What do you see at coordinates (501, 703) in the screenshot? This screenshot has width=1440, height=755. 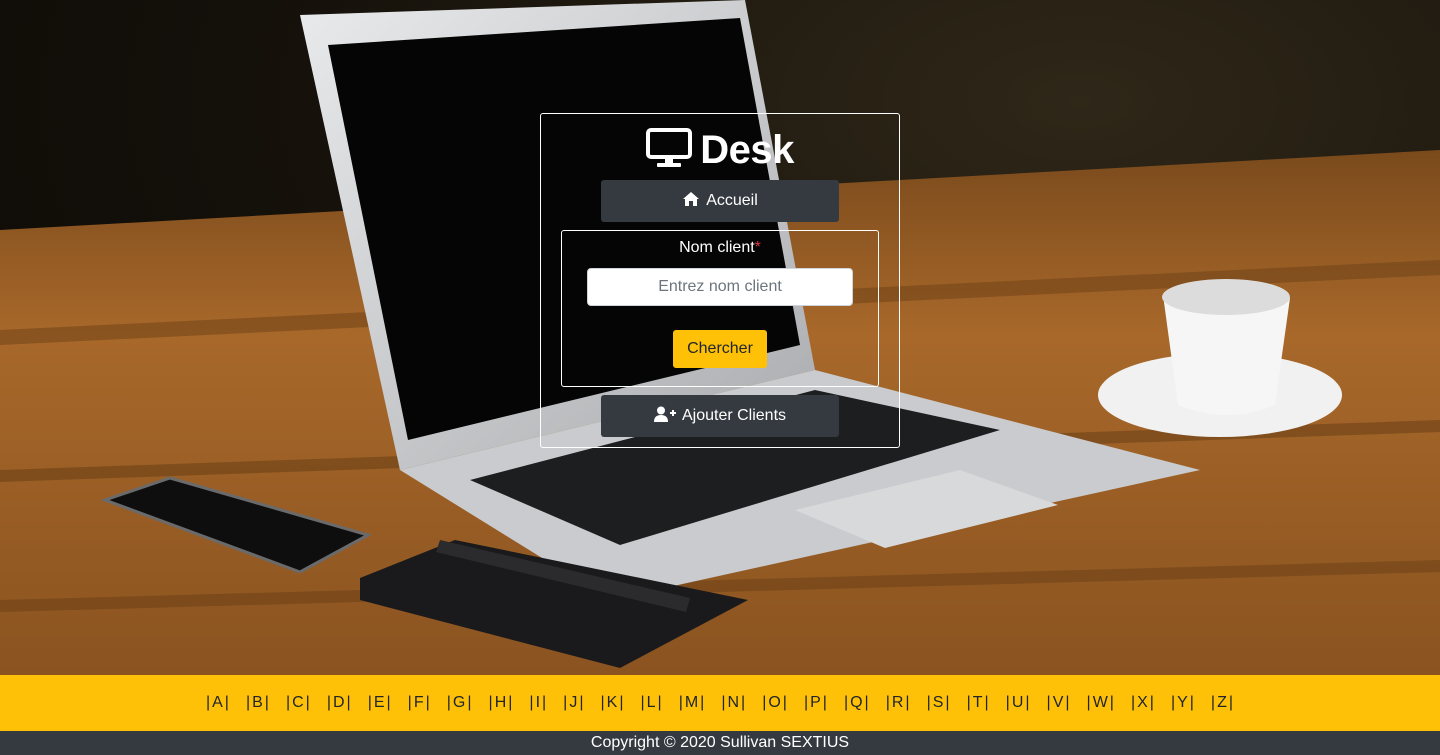 I see `alphabet-link: |H|` at bounding box center [501, 703].